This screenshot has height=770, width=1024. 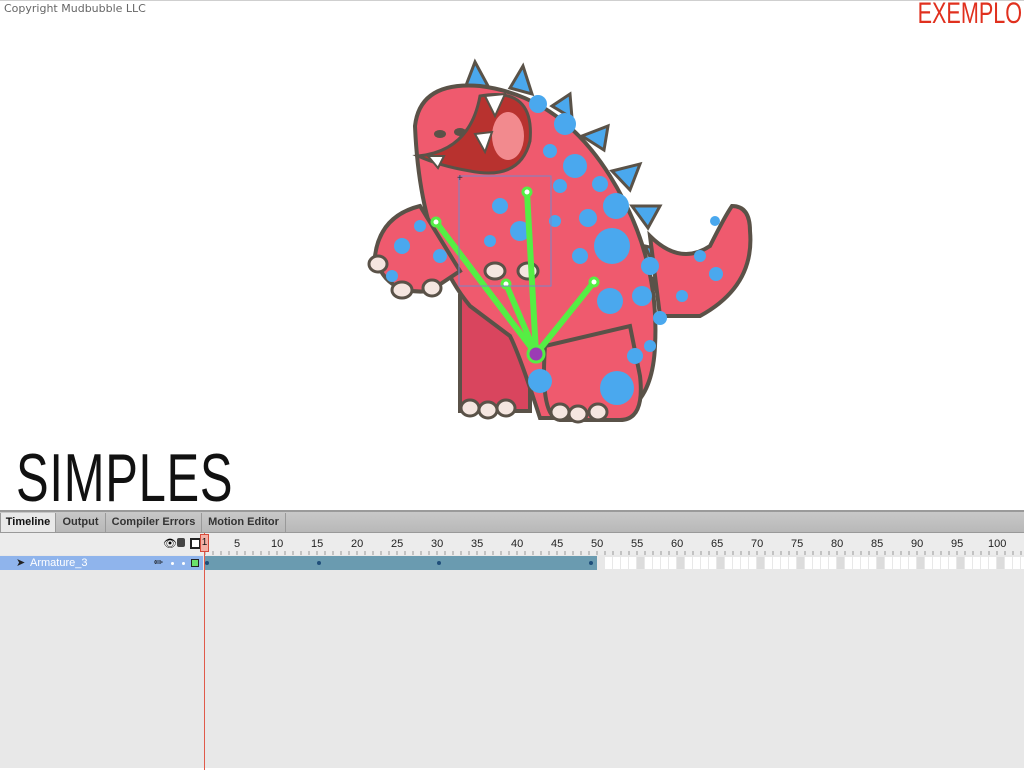 What do you see at coordinates (204, 543) in the screenshot?
I see `playhead: 1` at bounding box center [204, 543].